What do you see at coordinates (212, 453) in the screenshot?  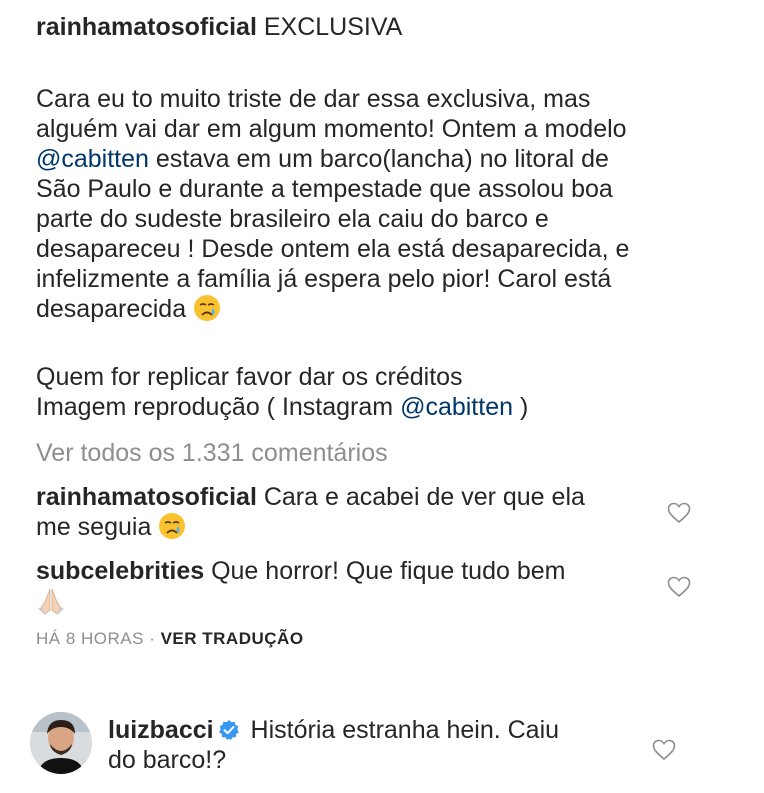 I see `view-all-comments-link: Ver todos os 1.331 comentários` at bounding box center [212, 453].